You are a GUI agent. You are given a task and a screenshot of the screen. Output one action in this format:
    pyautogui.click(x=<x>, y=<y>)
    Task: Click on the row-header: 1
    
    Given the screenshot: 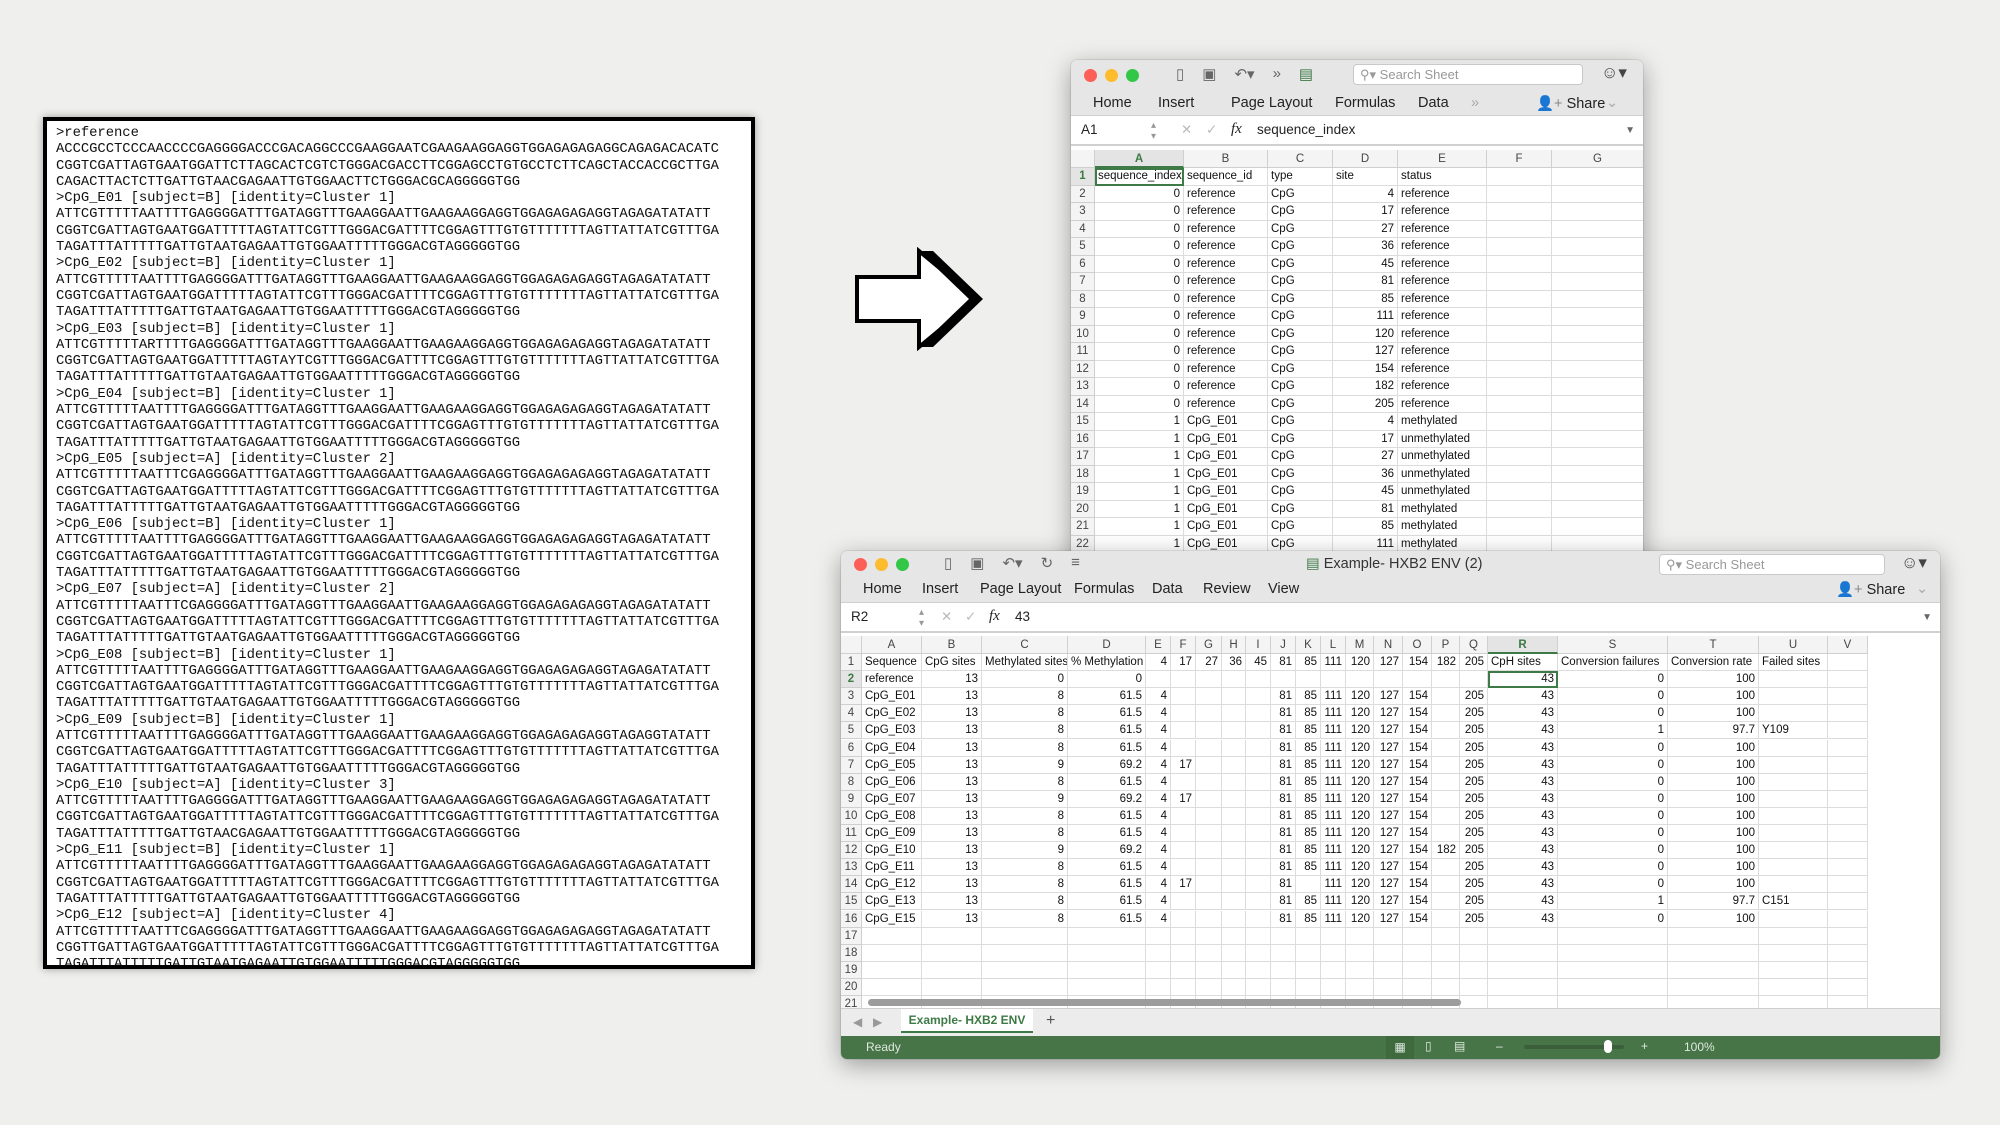 What is the action you would take?
    pyautogui.click(x=1083, y=177)
    